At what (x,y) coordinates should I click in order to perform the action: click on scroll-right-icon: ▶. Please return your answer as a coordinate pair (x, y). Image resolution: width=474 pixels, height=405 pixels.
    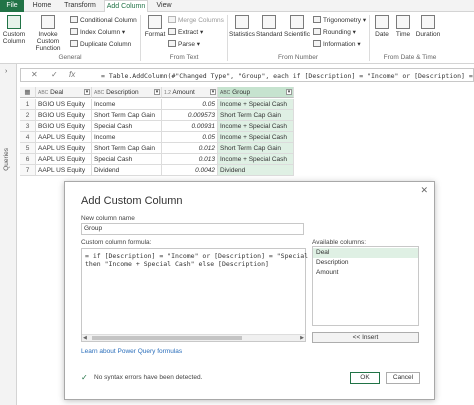
    Looking at the image, I should click on (302, 338).